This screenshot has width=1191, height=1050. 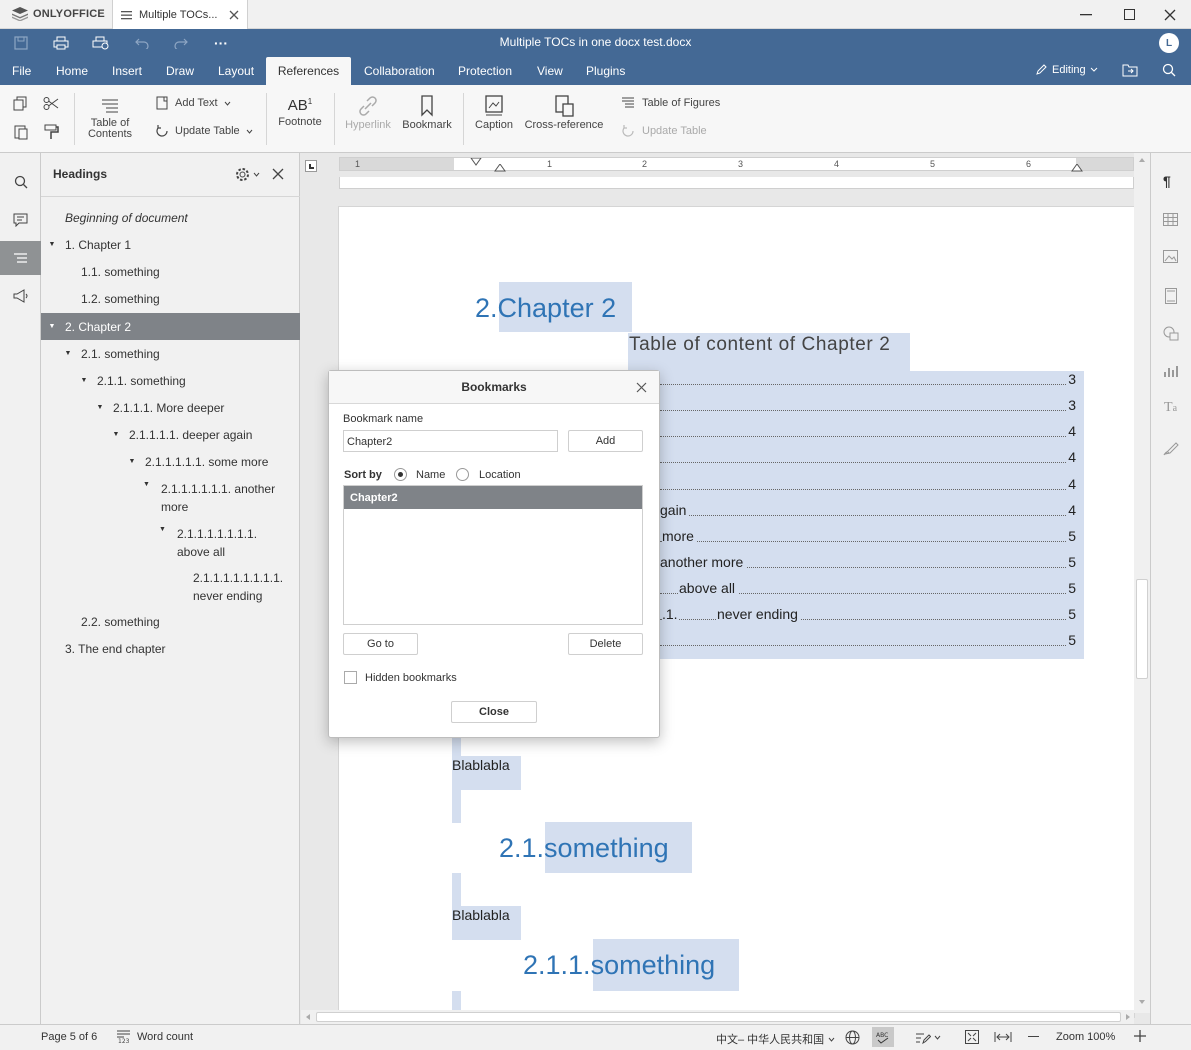 What do you see at coordinates (51, 104) in the screenshot?
I see `cut-button` at bounding box center [51, 104].